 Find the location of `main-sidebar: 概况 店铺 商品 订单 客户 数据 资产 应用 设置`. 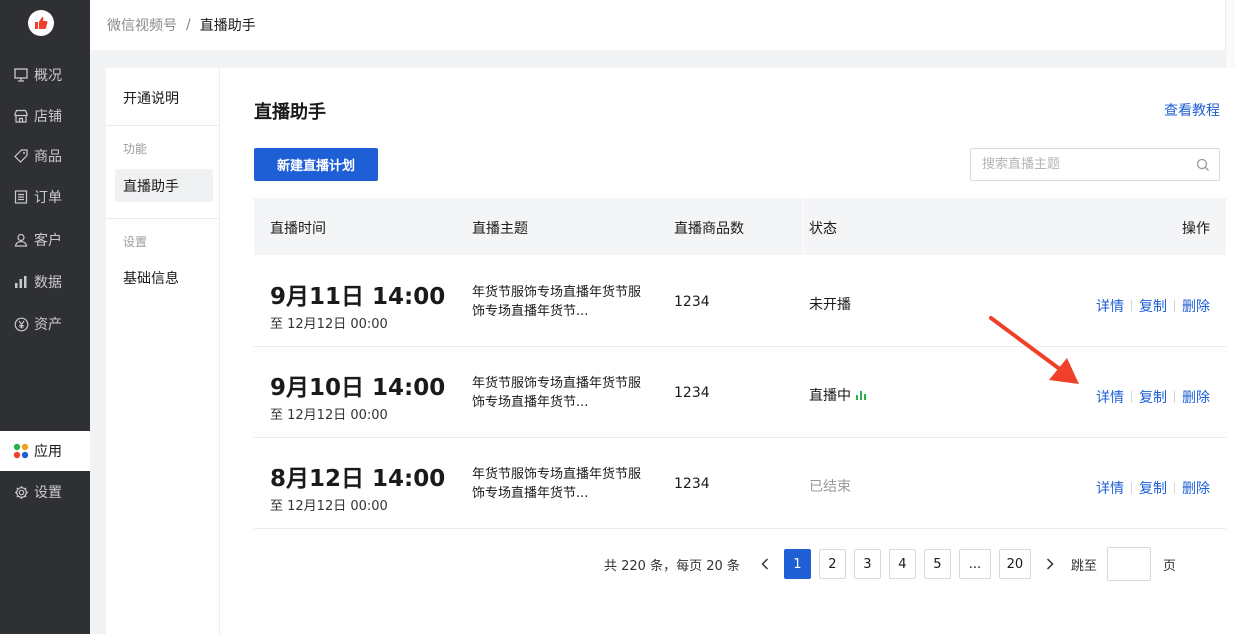

main-sidebar: 概况 店铺 商品 订单 客户 数据 资产 应用 设置 is located at coordinates (45, 317).